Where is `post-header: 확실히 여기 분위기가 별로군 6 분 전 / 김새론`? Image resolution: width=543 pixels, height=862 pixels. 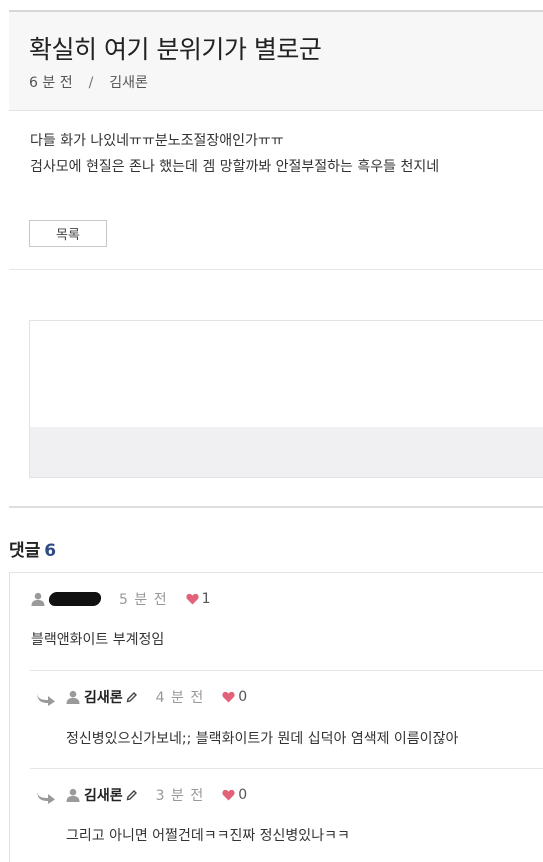
post-header: 확실히 여기 분위기가 별로군 6 분 전 / 김새론 is located at coordinates (276, 60).